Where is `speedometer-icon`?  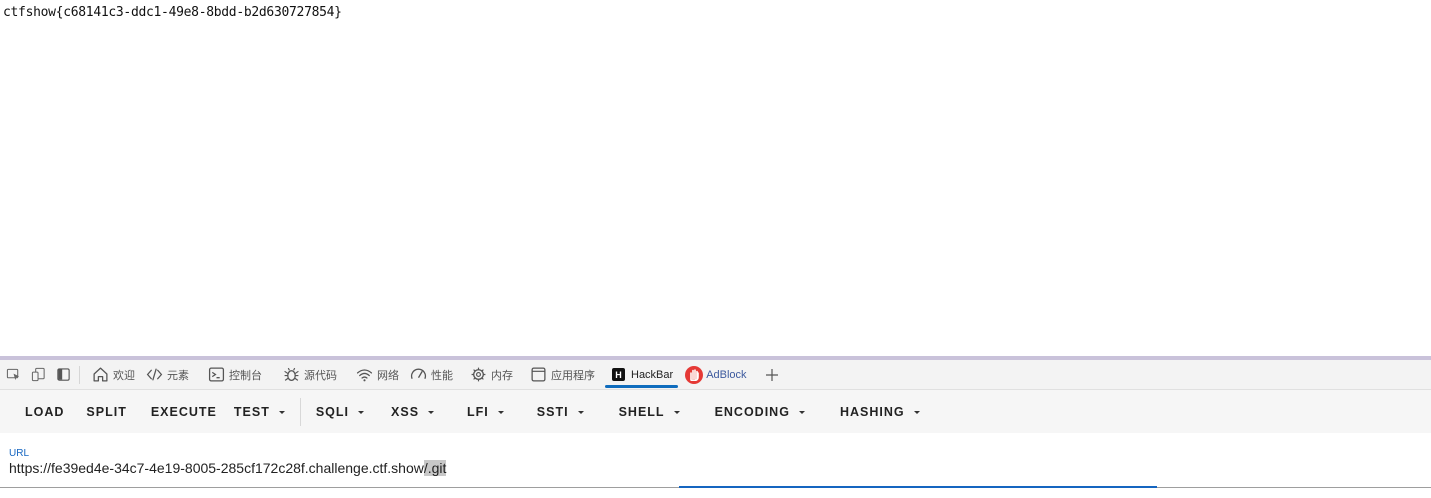
speedometer-icon is located at coordinates (418, 374).